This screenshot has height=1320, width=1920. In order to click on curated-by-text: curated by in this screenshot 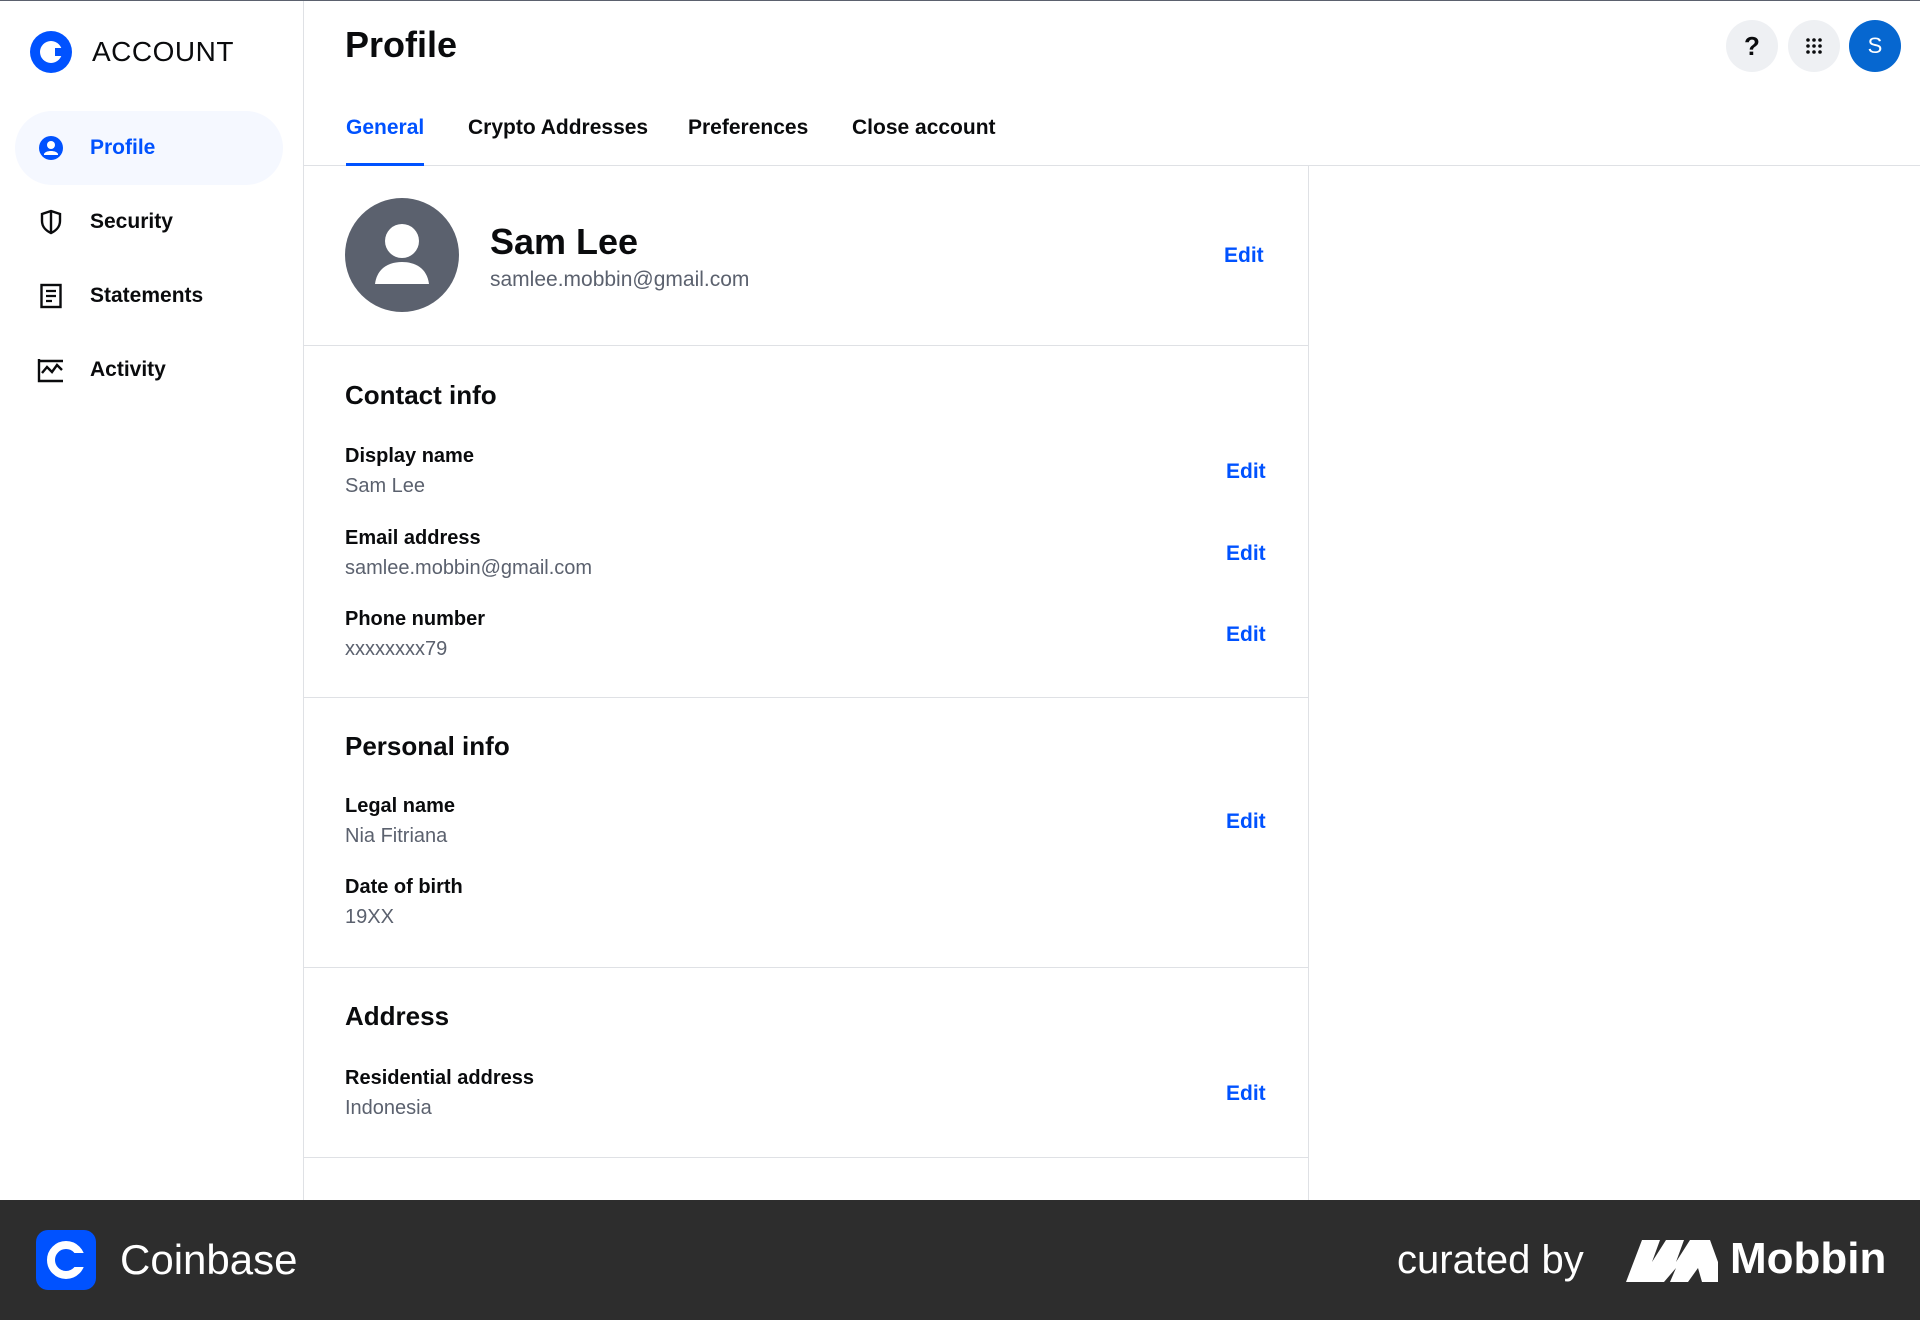, I will do `click(1490, 1260)`.